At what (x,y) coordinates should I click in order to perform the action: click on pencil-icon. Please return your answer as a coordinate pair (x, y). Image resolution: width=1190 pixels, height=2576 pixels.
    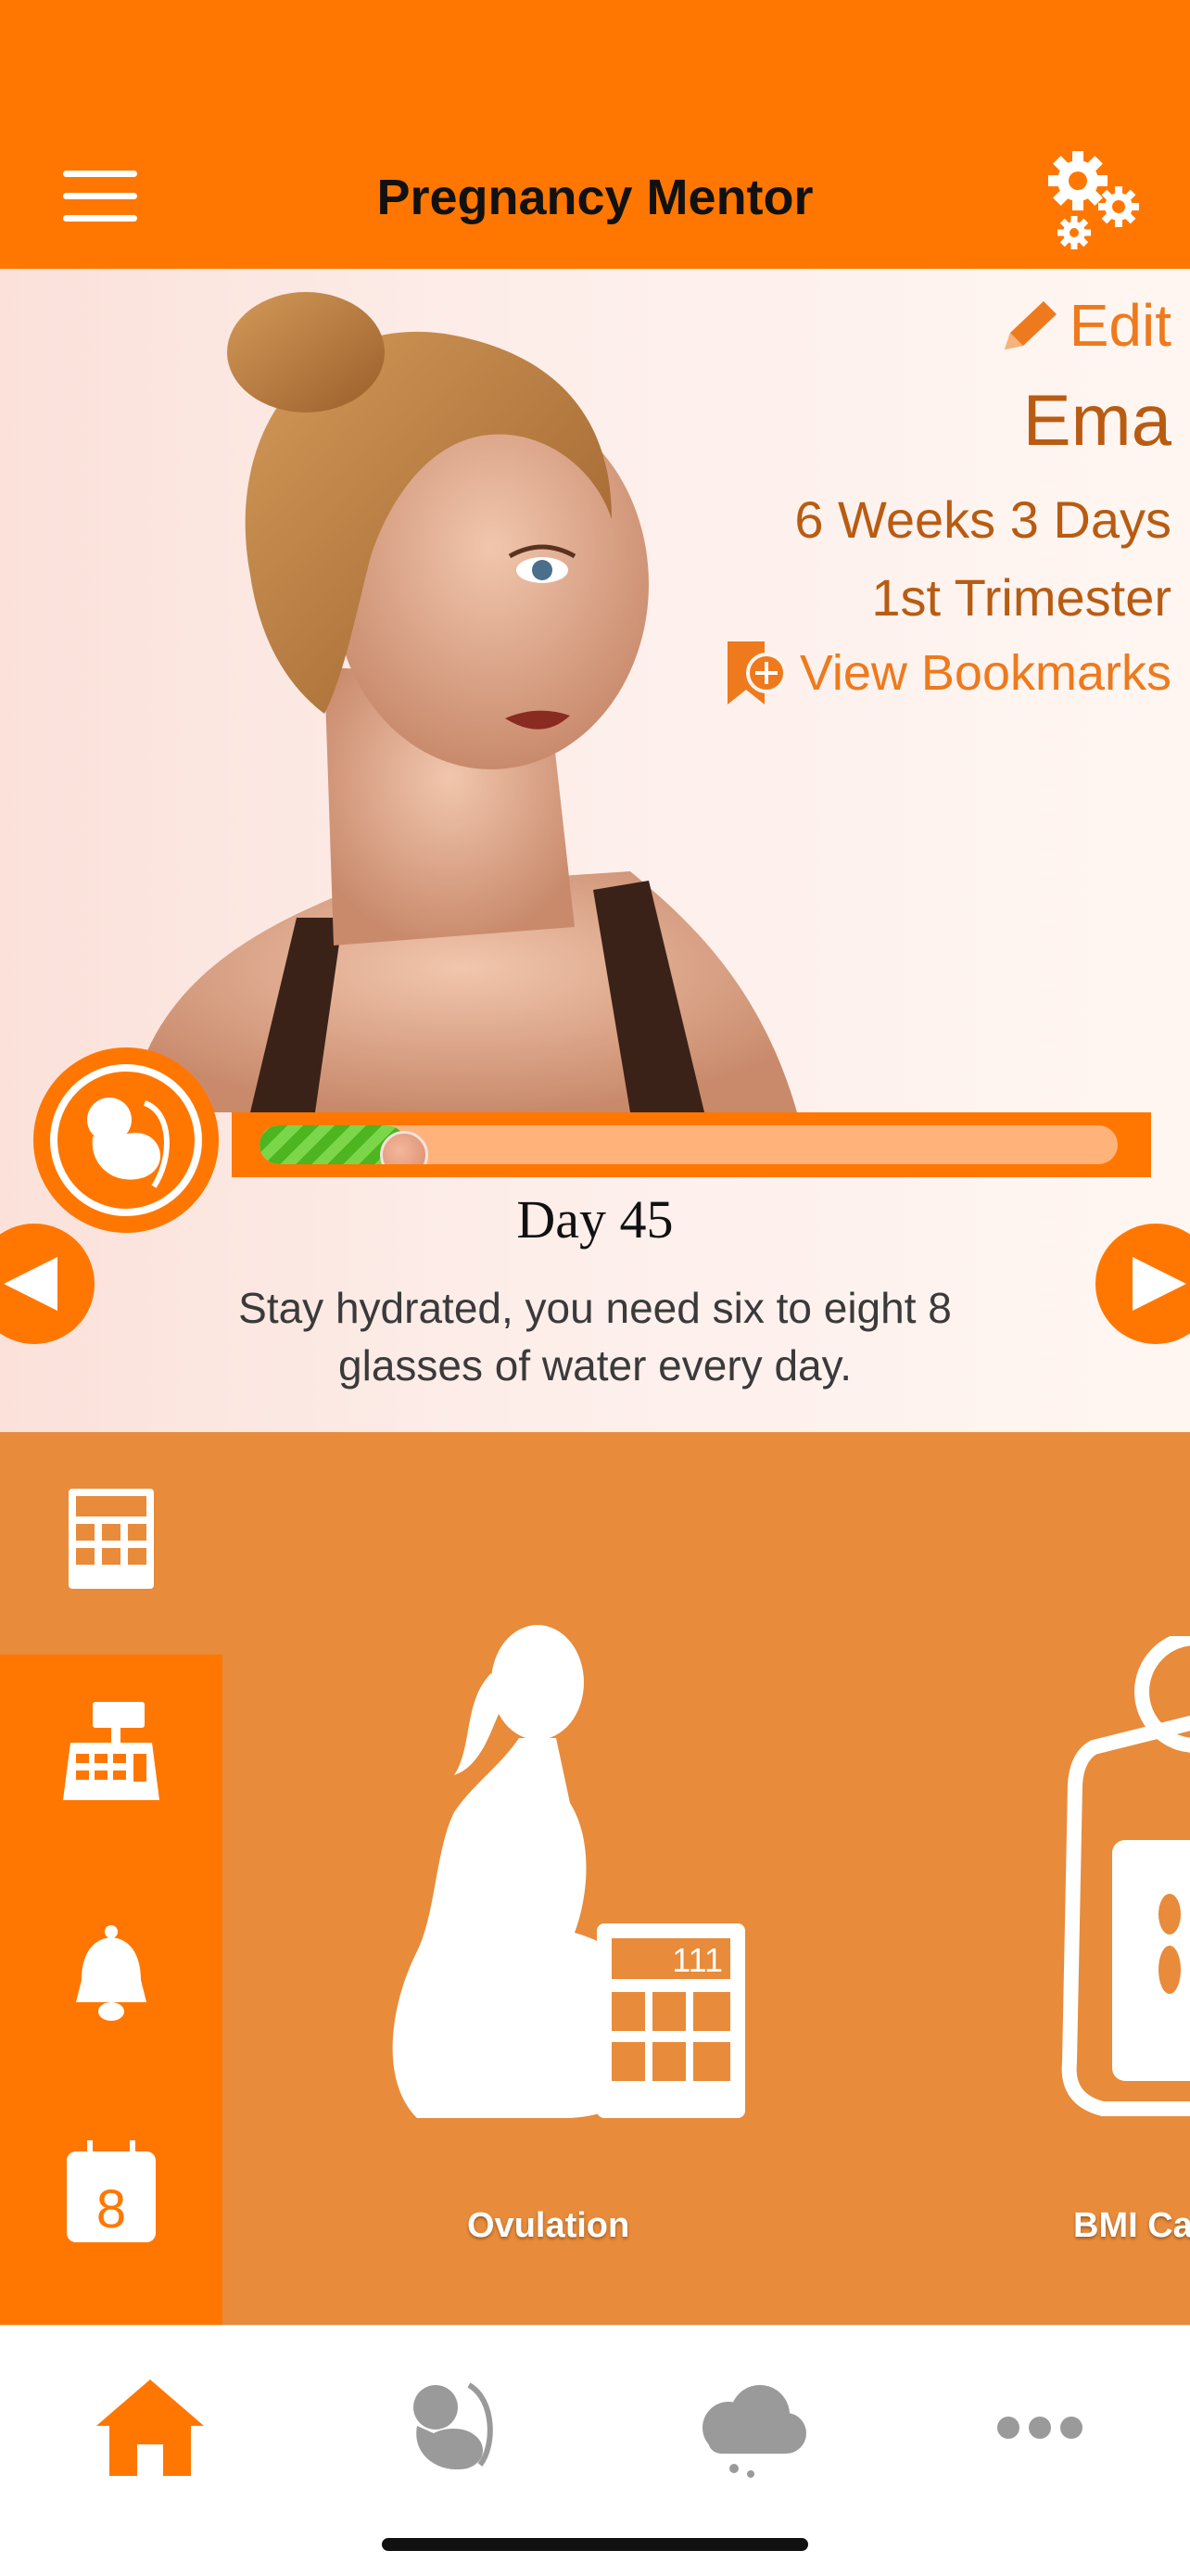
    Looking at the image, I should click on (1030, 325).